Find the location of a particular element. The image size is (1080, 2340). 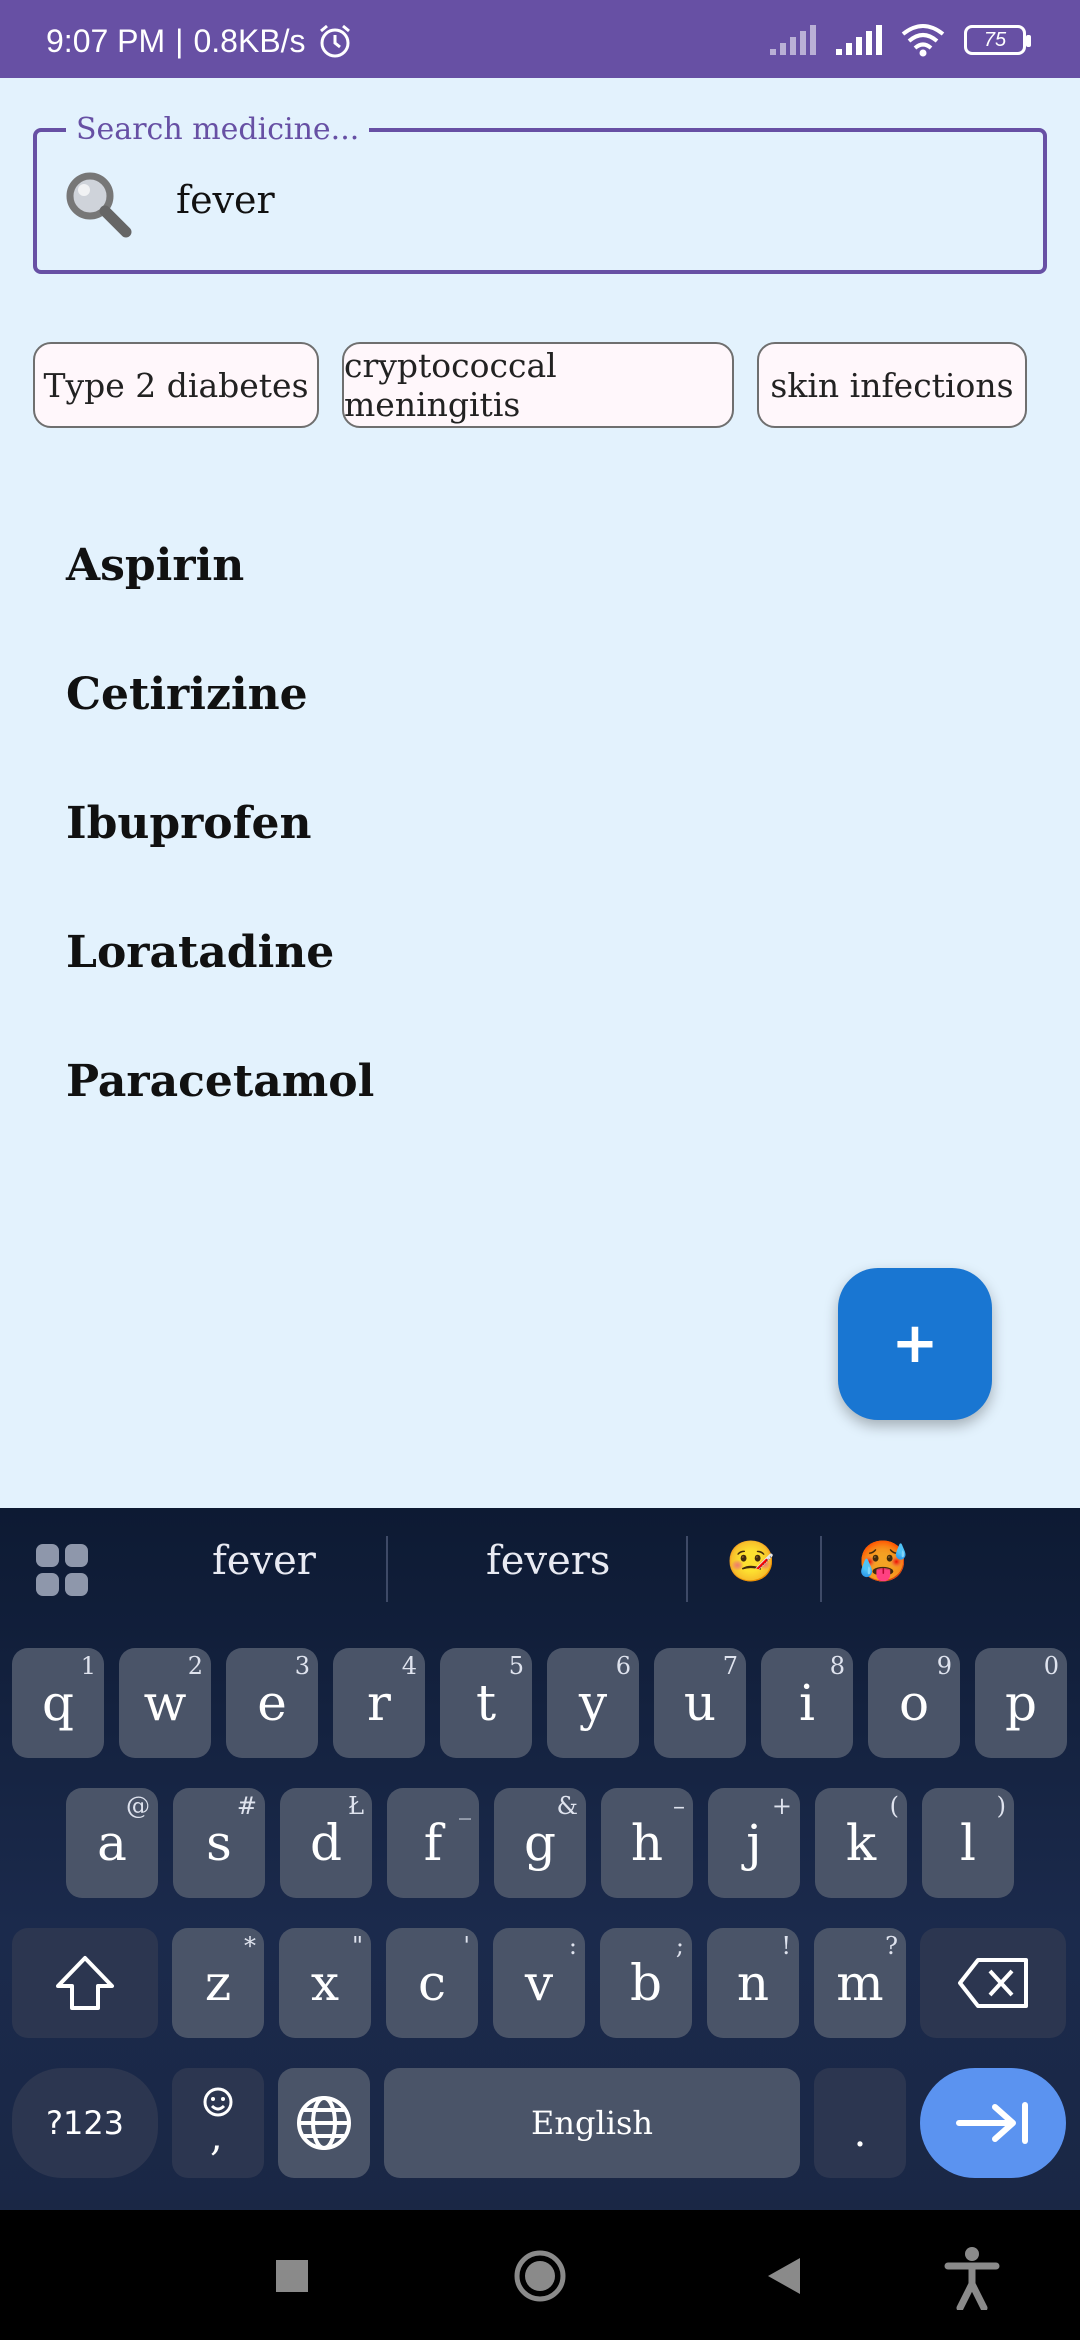

key-label: j is located at coordinates (754, 1843).